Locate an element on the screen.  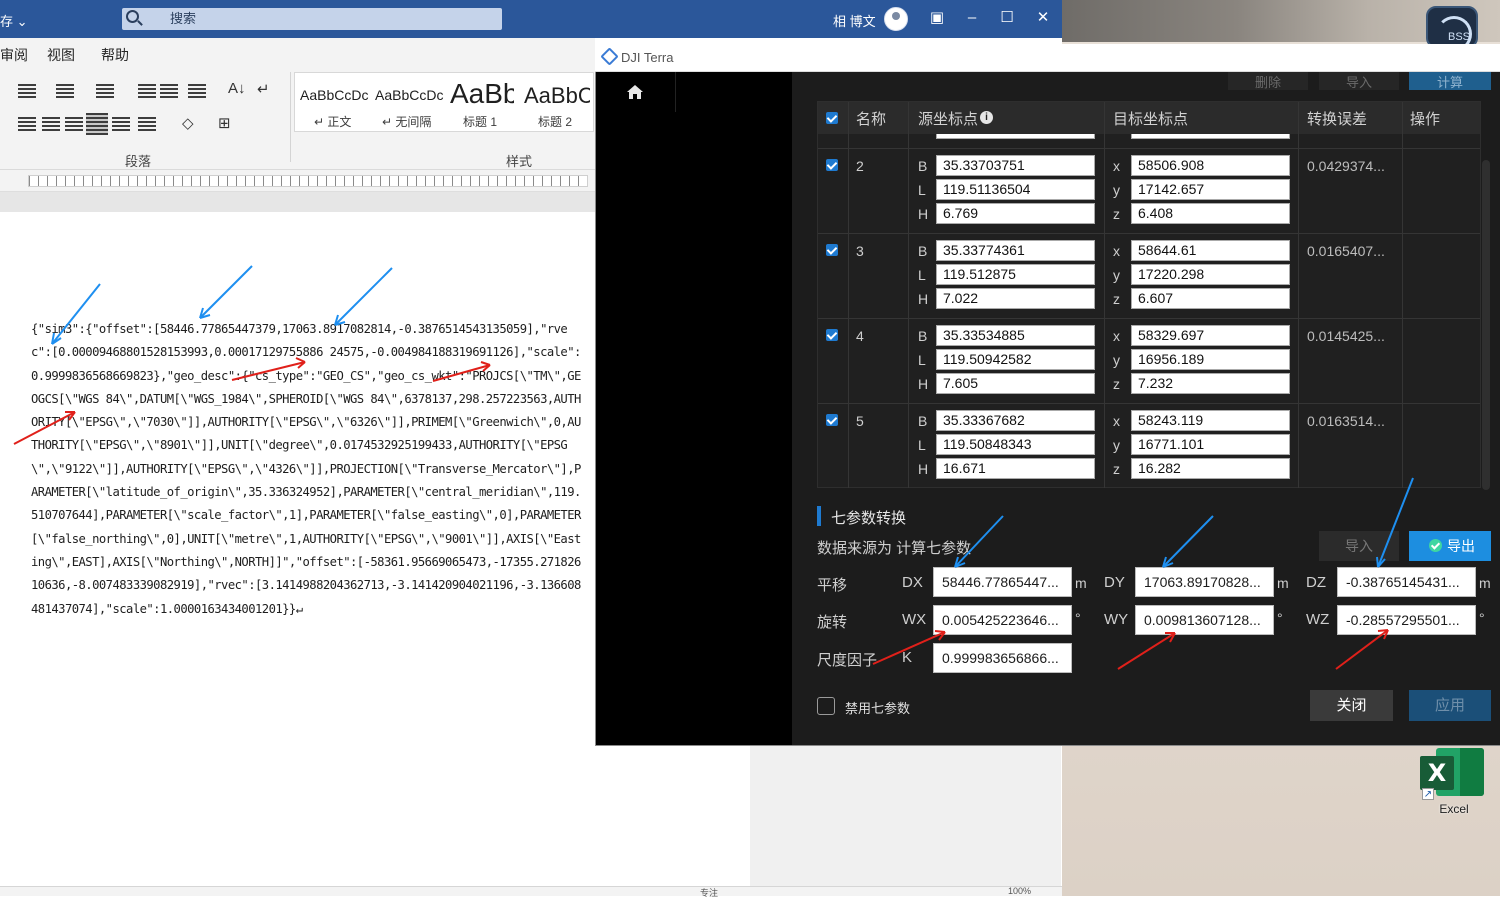
target-x-input: 58506.908 is located at coordinates (1210, 165).